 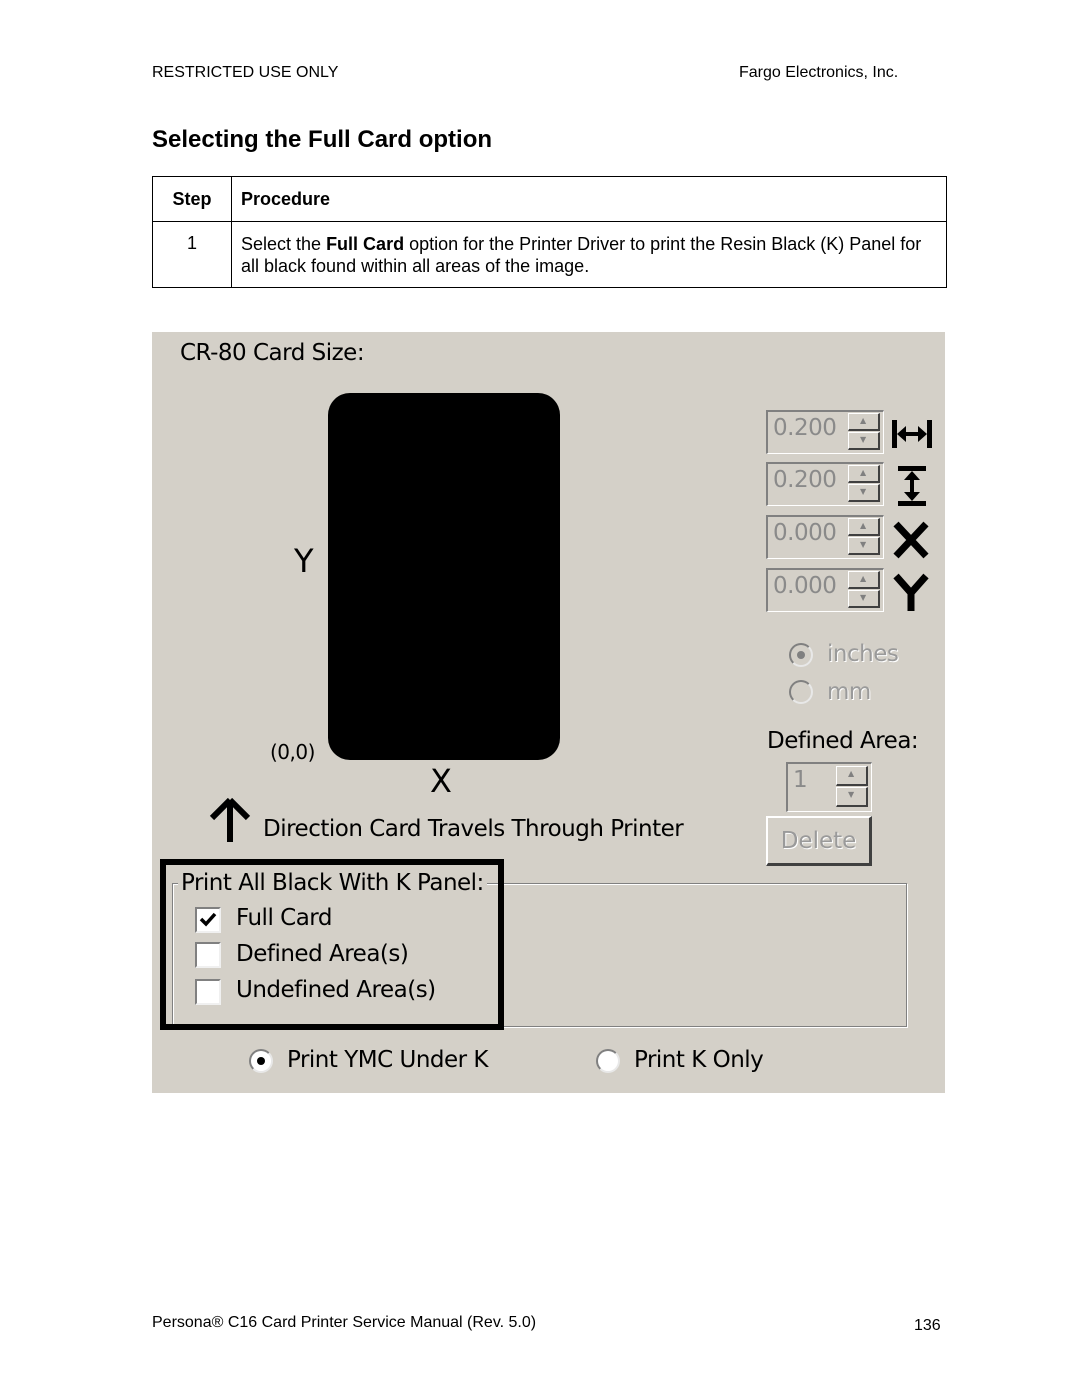 I want to click on mm-label: mm, so click(x=849, y=692).